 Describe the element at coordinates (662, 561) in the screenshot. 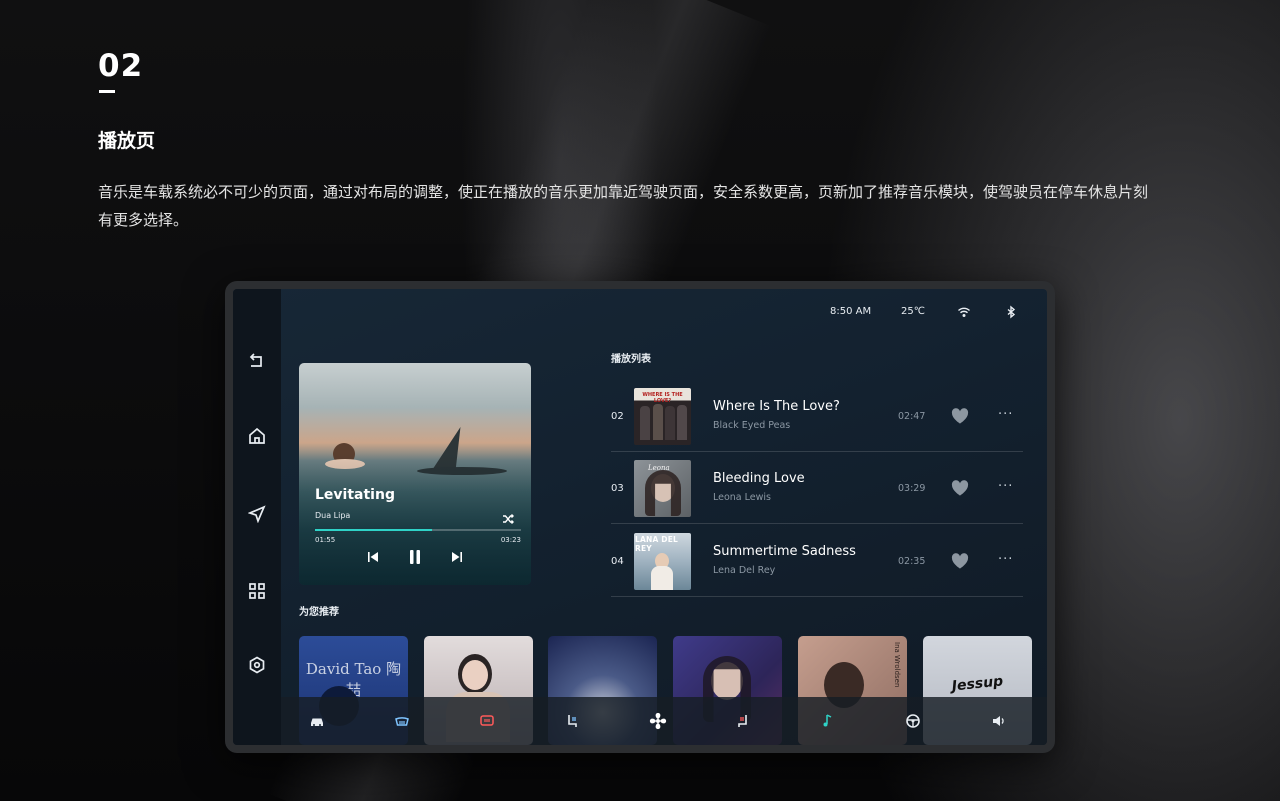

I see `album-cover: LANA DEL REY` at that location.